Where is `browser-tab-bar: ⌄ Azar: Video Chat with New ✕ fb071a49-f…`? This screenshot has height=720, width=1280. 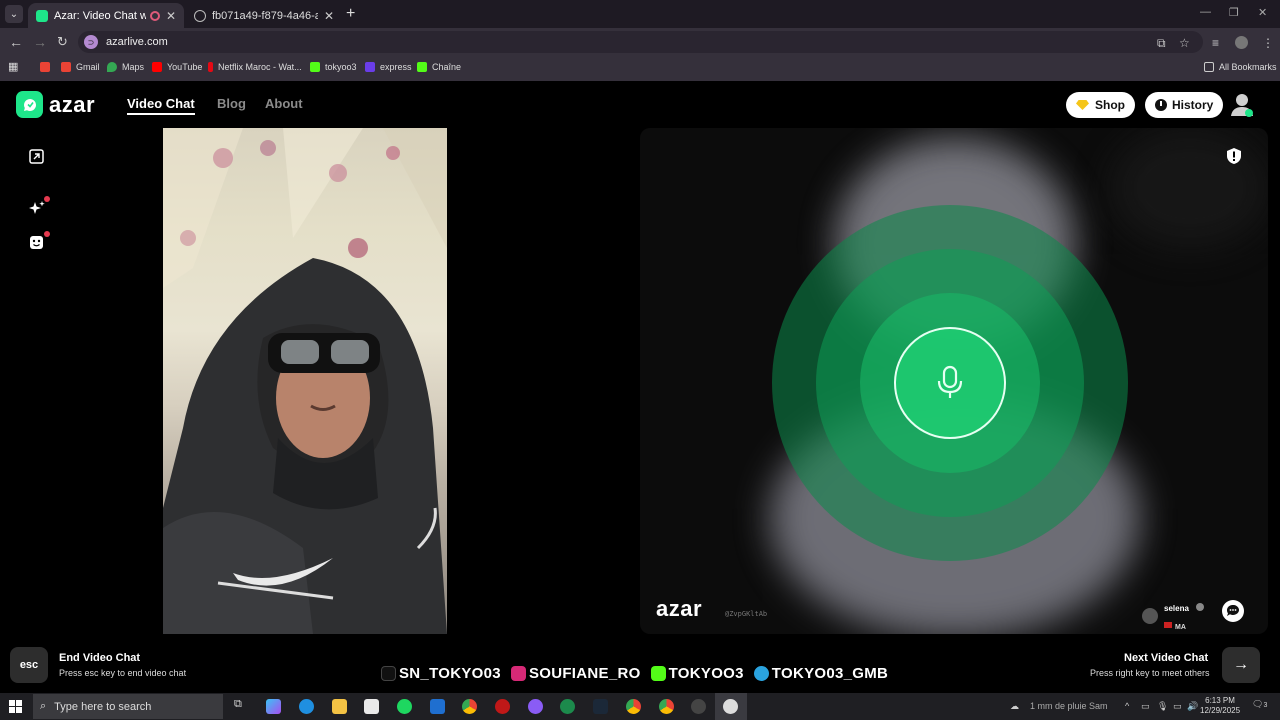 browser-tab-bar: ⌄ Azar: Video Chat with New ✕ fb071a49-f… is located at coordinates (640, 14).